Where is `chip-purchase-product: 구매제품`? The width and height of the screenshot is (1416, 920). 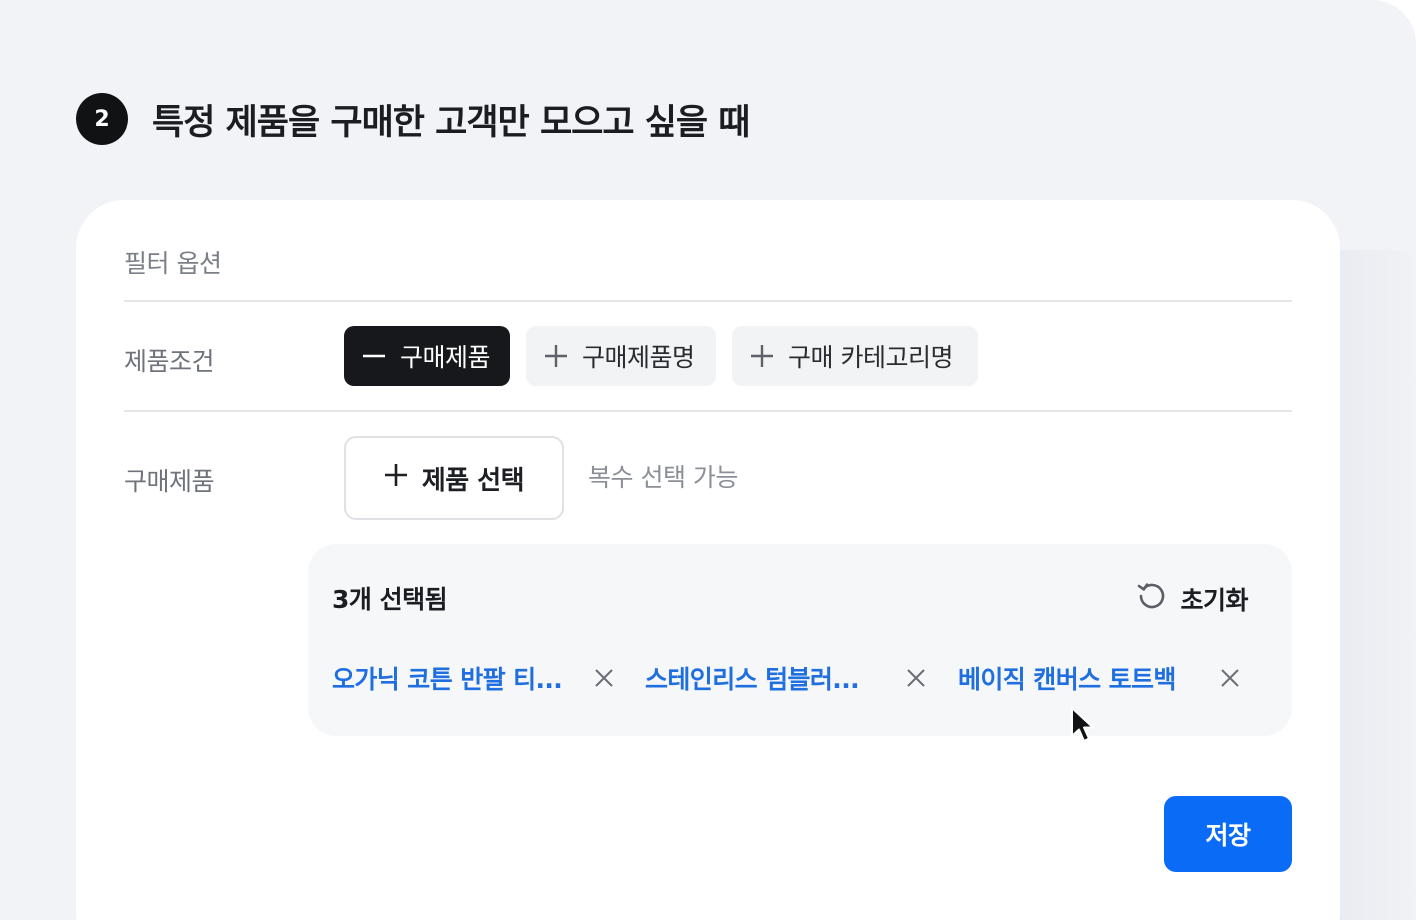
chip-purchase-product: 구매제품 is located at coordinates (427, 356).